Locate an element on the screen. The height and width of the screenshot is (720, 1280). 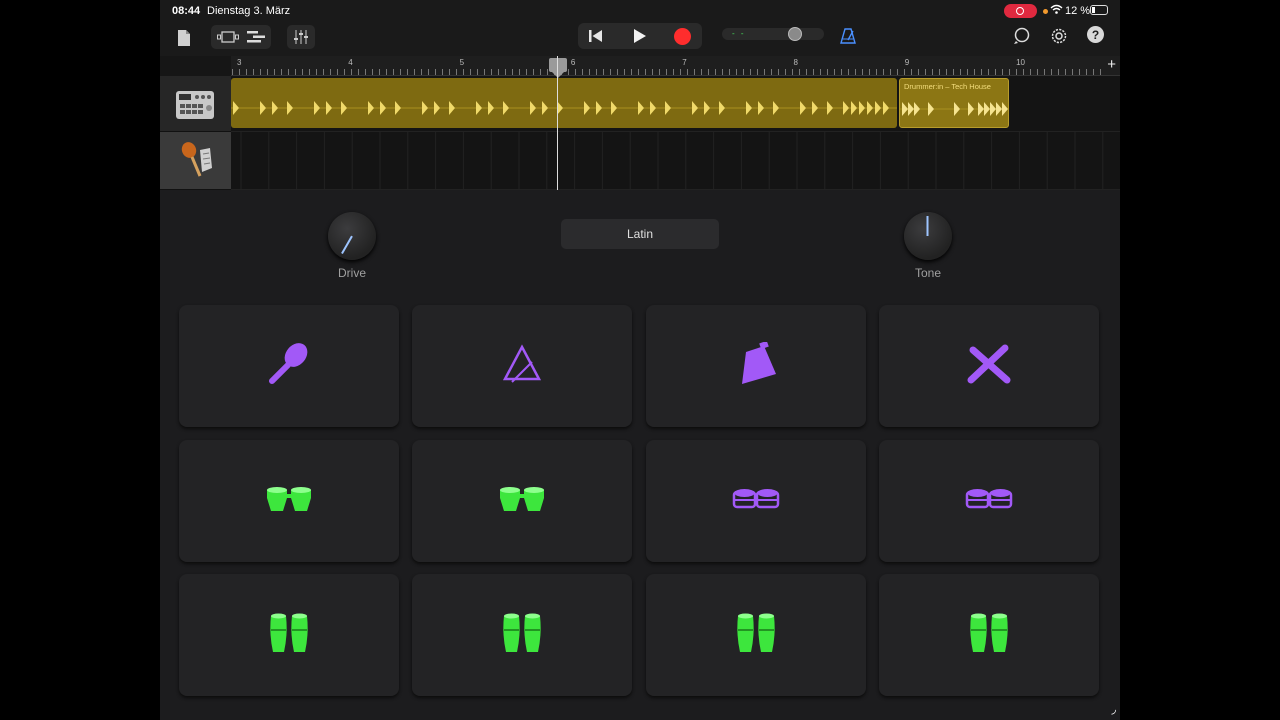
drum-pad-claves is located at coordinates (989, 366).